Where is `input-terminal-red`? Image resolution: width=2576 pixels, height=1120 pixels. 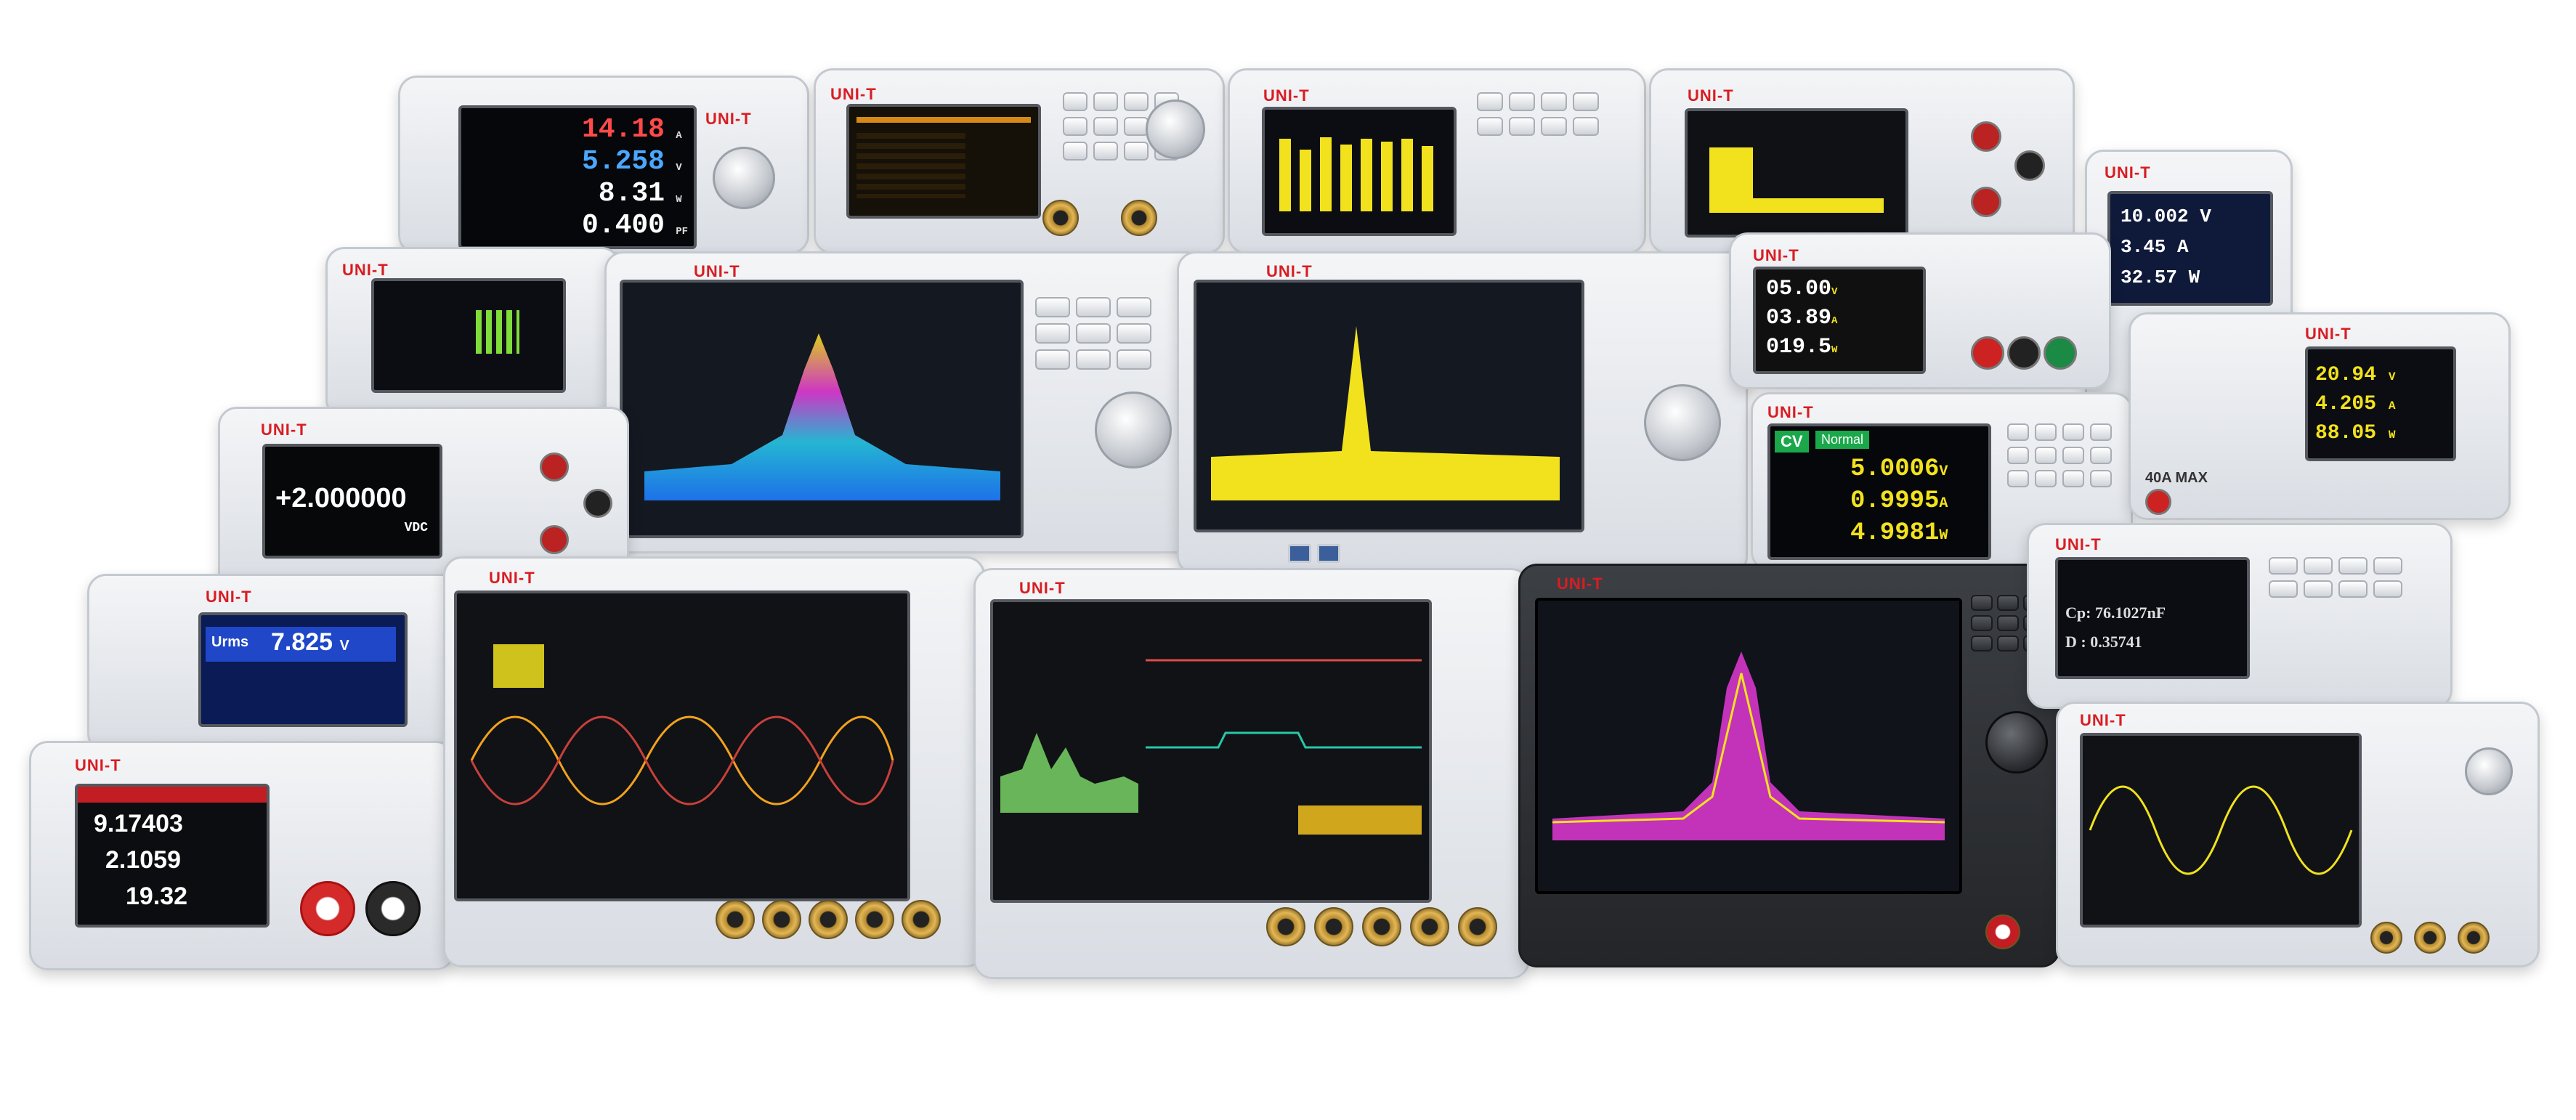 input-terminal-red is located at coordinates (327, 908).